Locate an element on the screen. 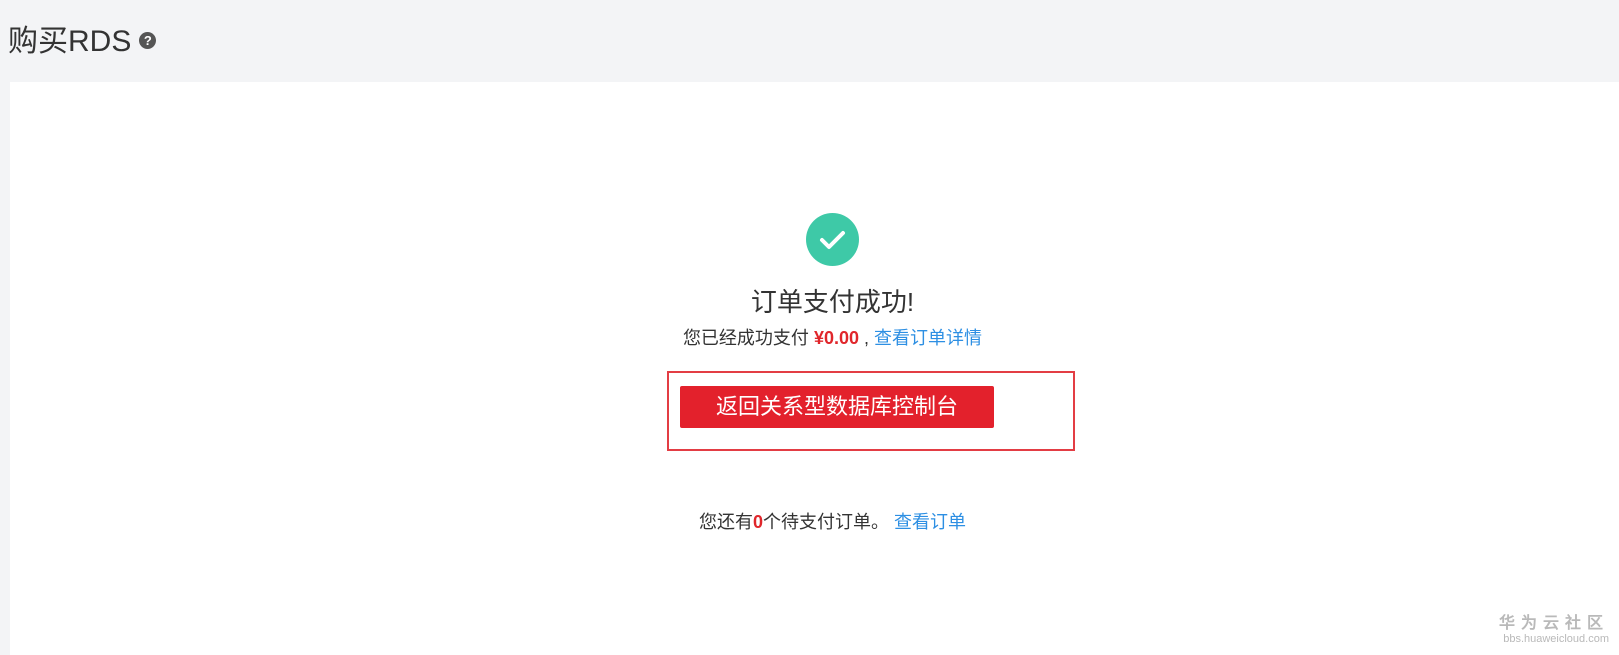  watermark: 华为云社区 bbs.huaweicloud.com is located at coordinates (1554, 627).